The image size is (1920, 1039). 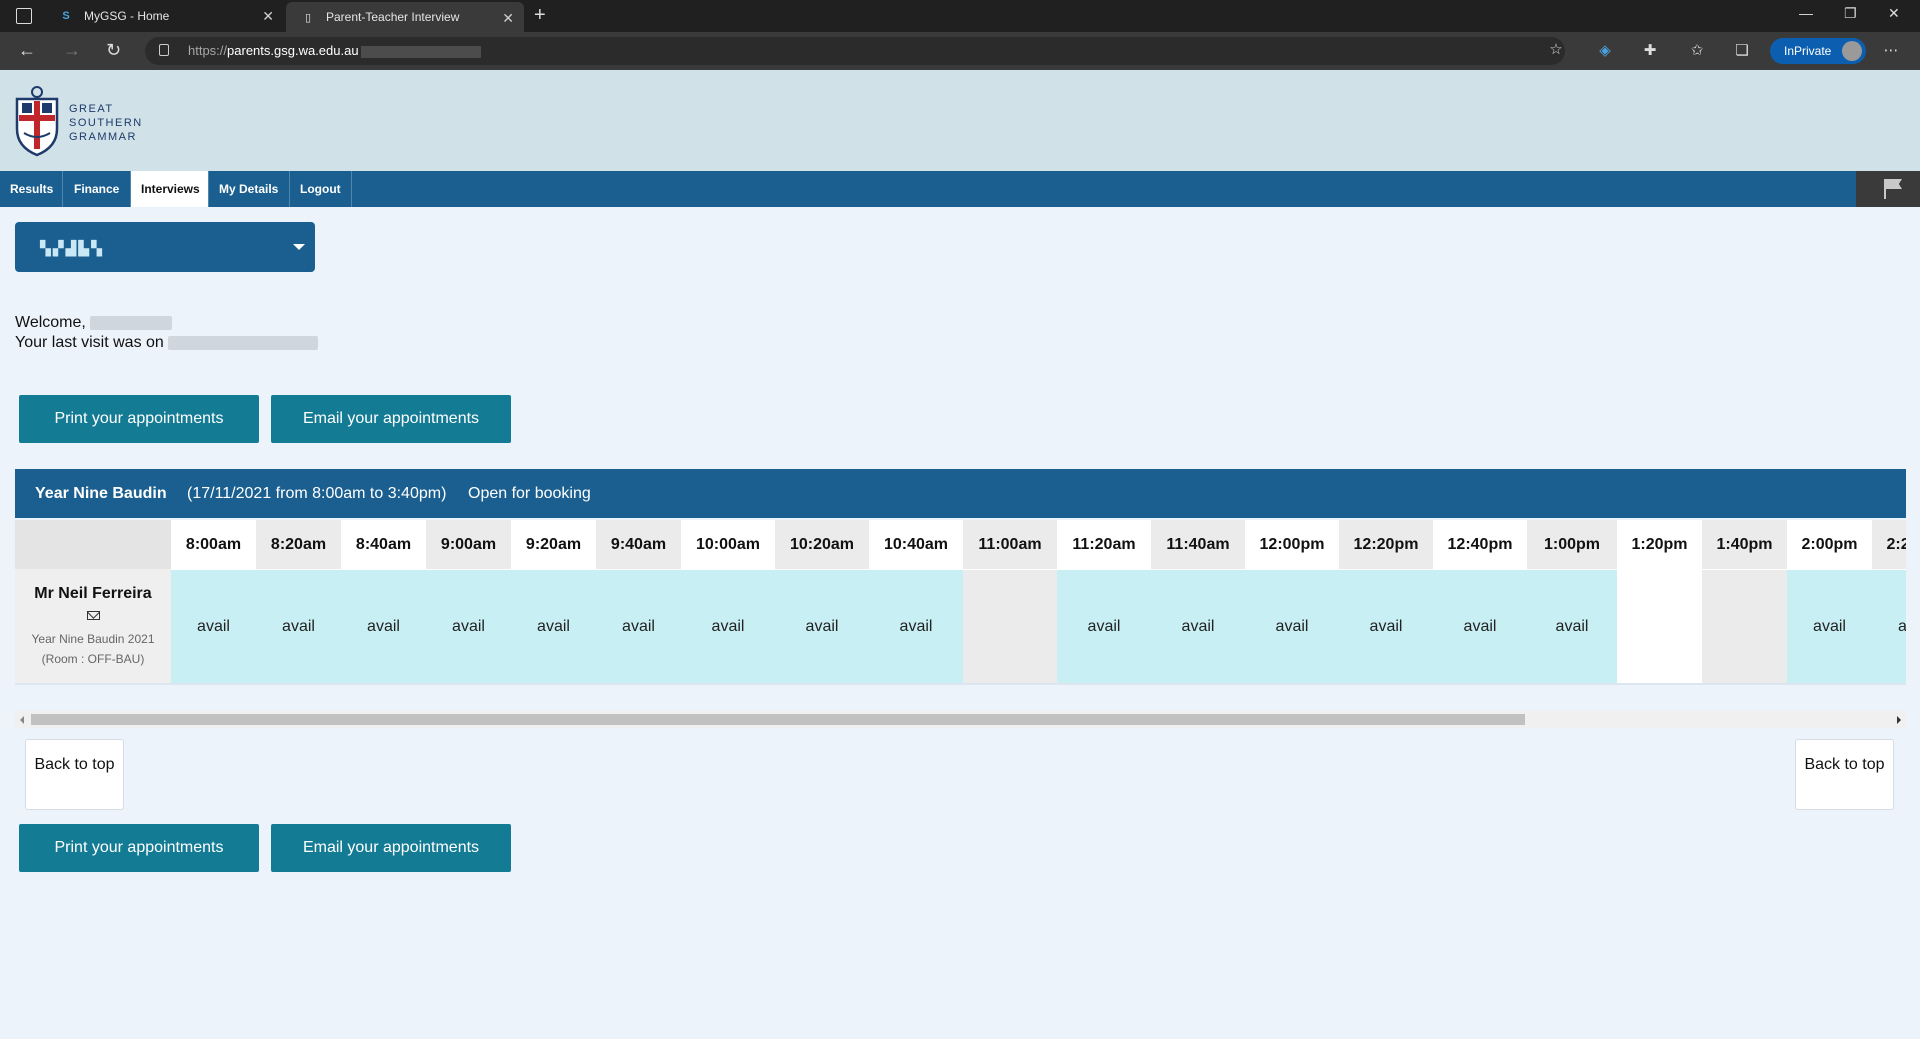 I want to click on slot-time-header: 8:20am, so click(x=298, y=544).